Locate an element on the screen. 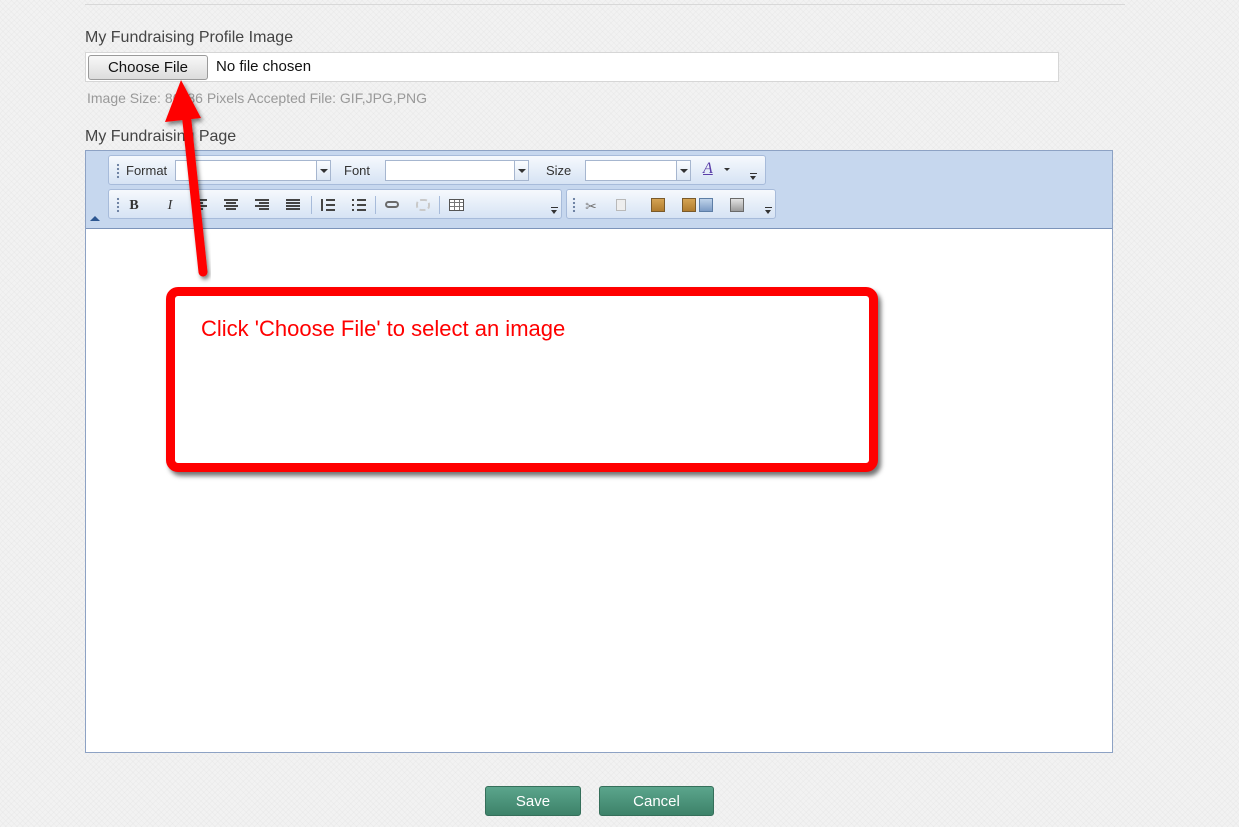  align-center-icon is located at coordinates (231, 205).